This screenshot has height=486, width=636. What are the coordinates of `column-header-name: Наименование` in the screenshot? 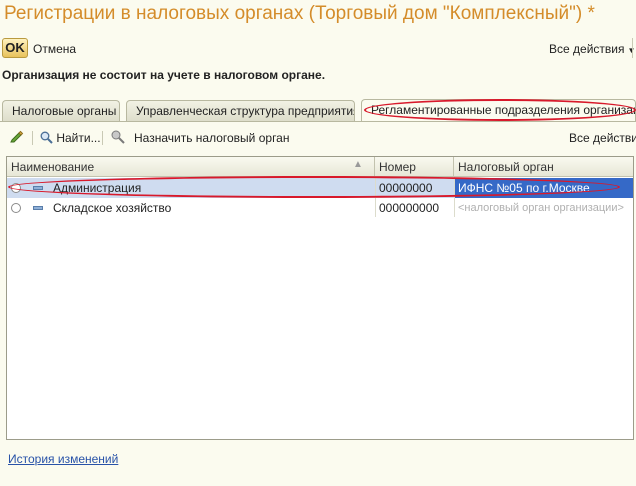 It's located at (191, 167).